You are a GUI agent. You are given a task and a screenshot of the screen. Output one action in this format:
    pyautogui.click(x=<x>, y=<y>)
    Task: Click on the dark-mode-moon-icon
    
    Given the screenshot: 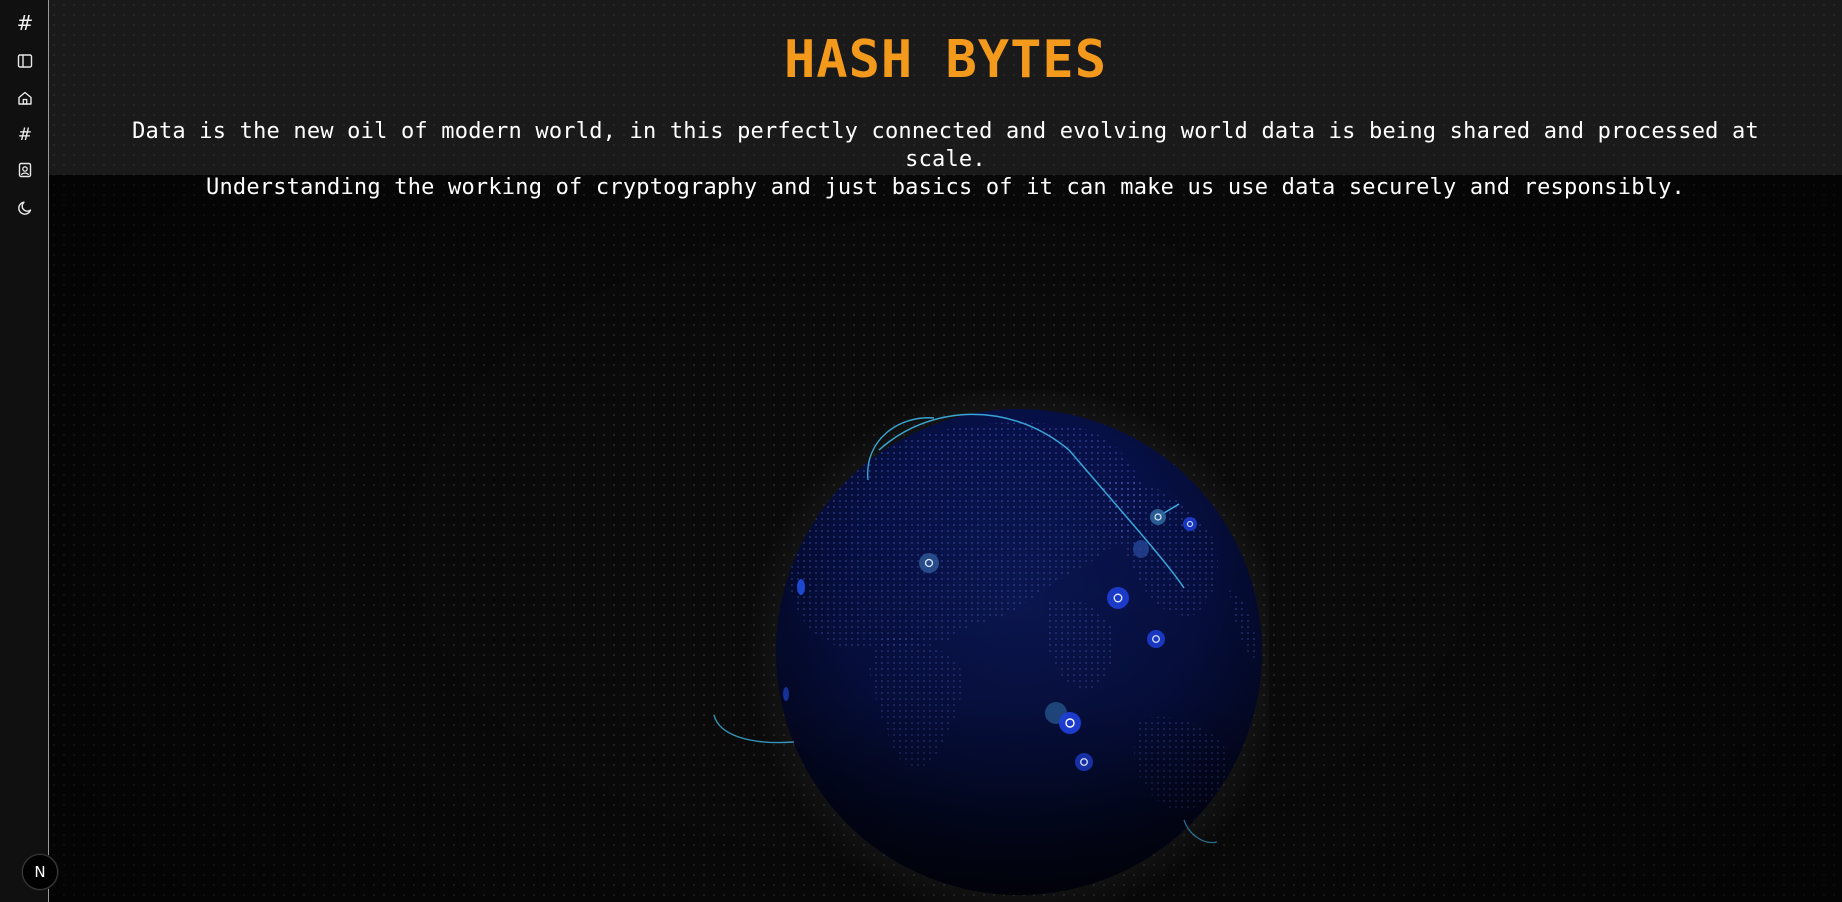 What is the action you would take?
    pyautogui.click(x=25, y=208)
    